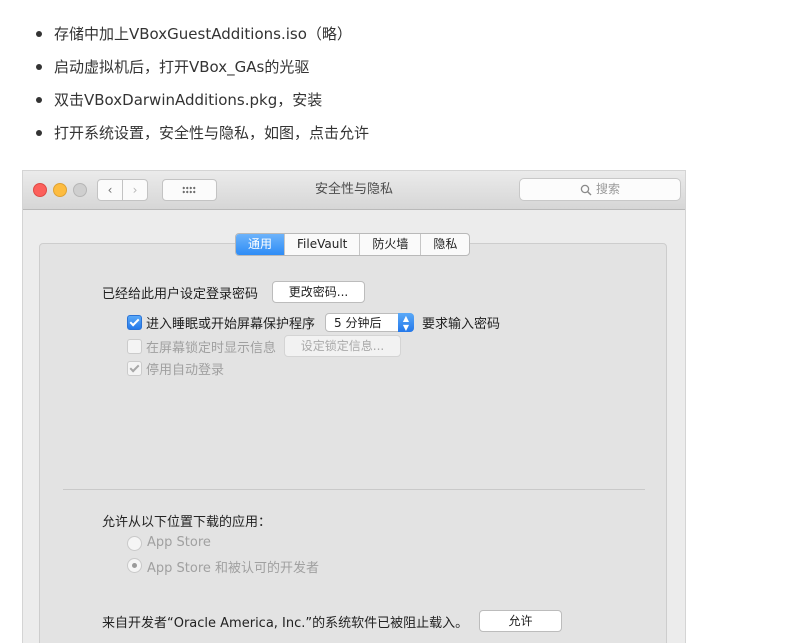 The height and width of the screenshot is (643, 809). Describe the element at coordinates (231, 324) in the screenshot. I see `require-password-label: 进入睡眠或开始屏幕保护程序` at that location.